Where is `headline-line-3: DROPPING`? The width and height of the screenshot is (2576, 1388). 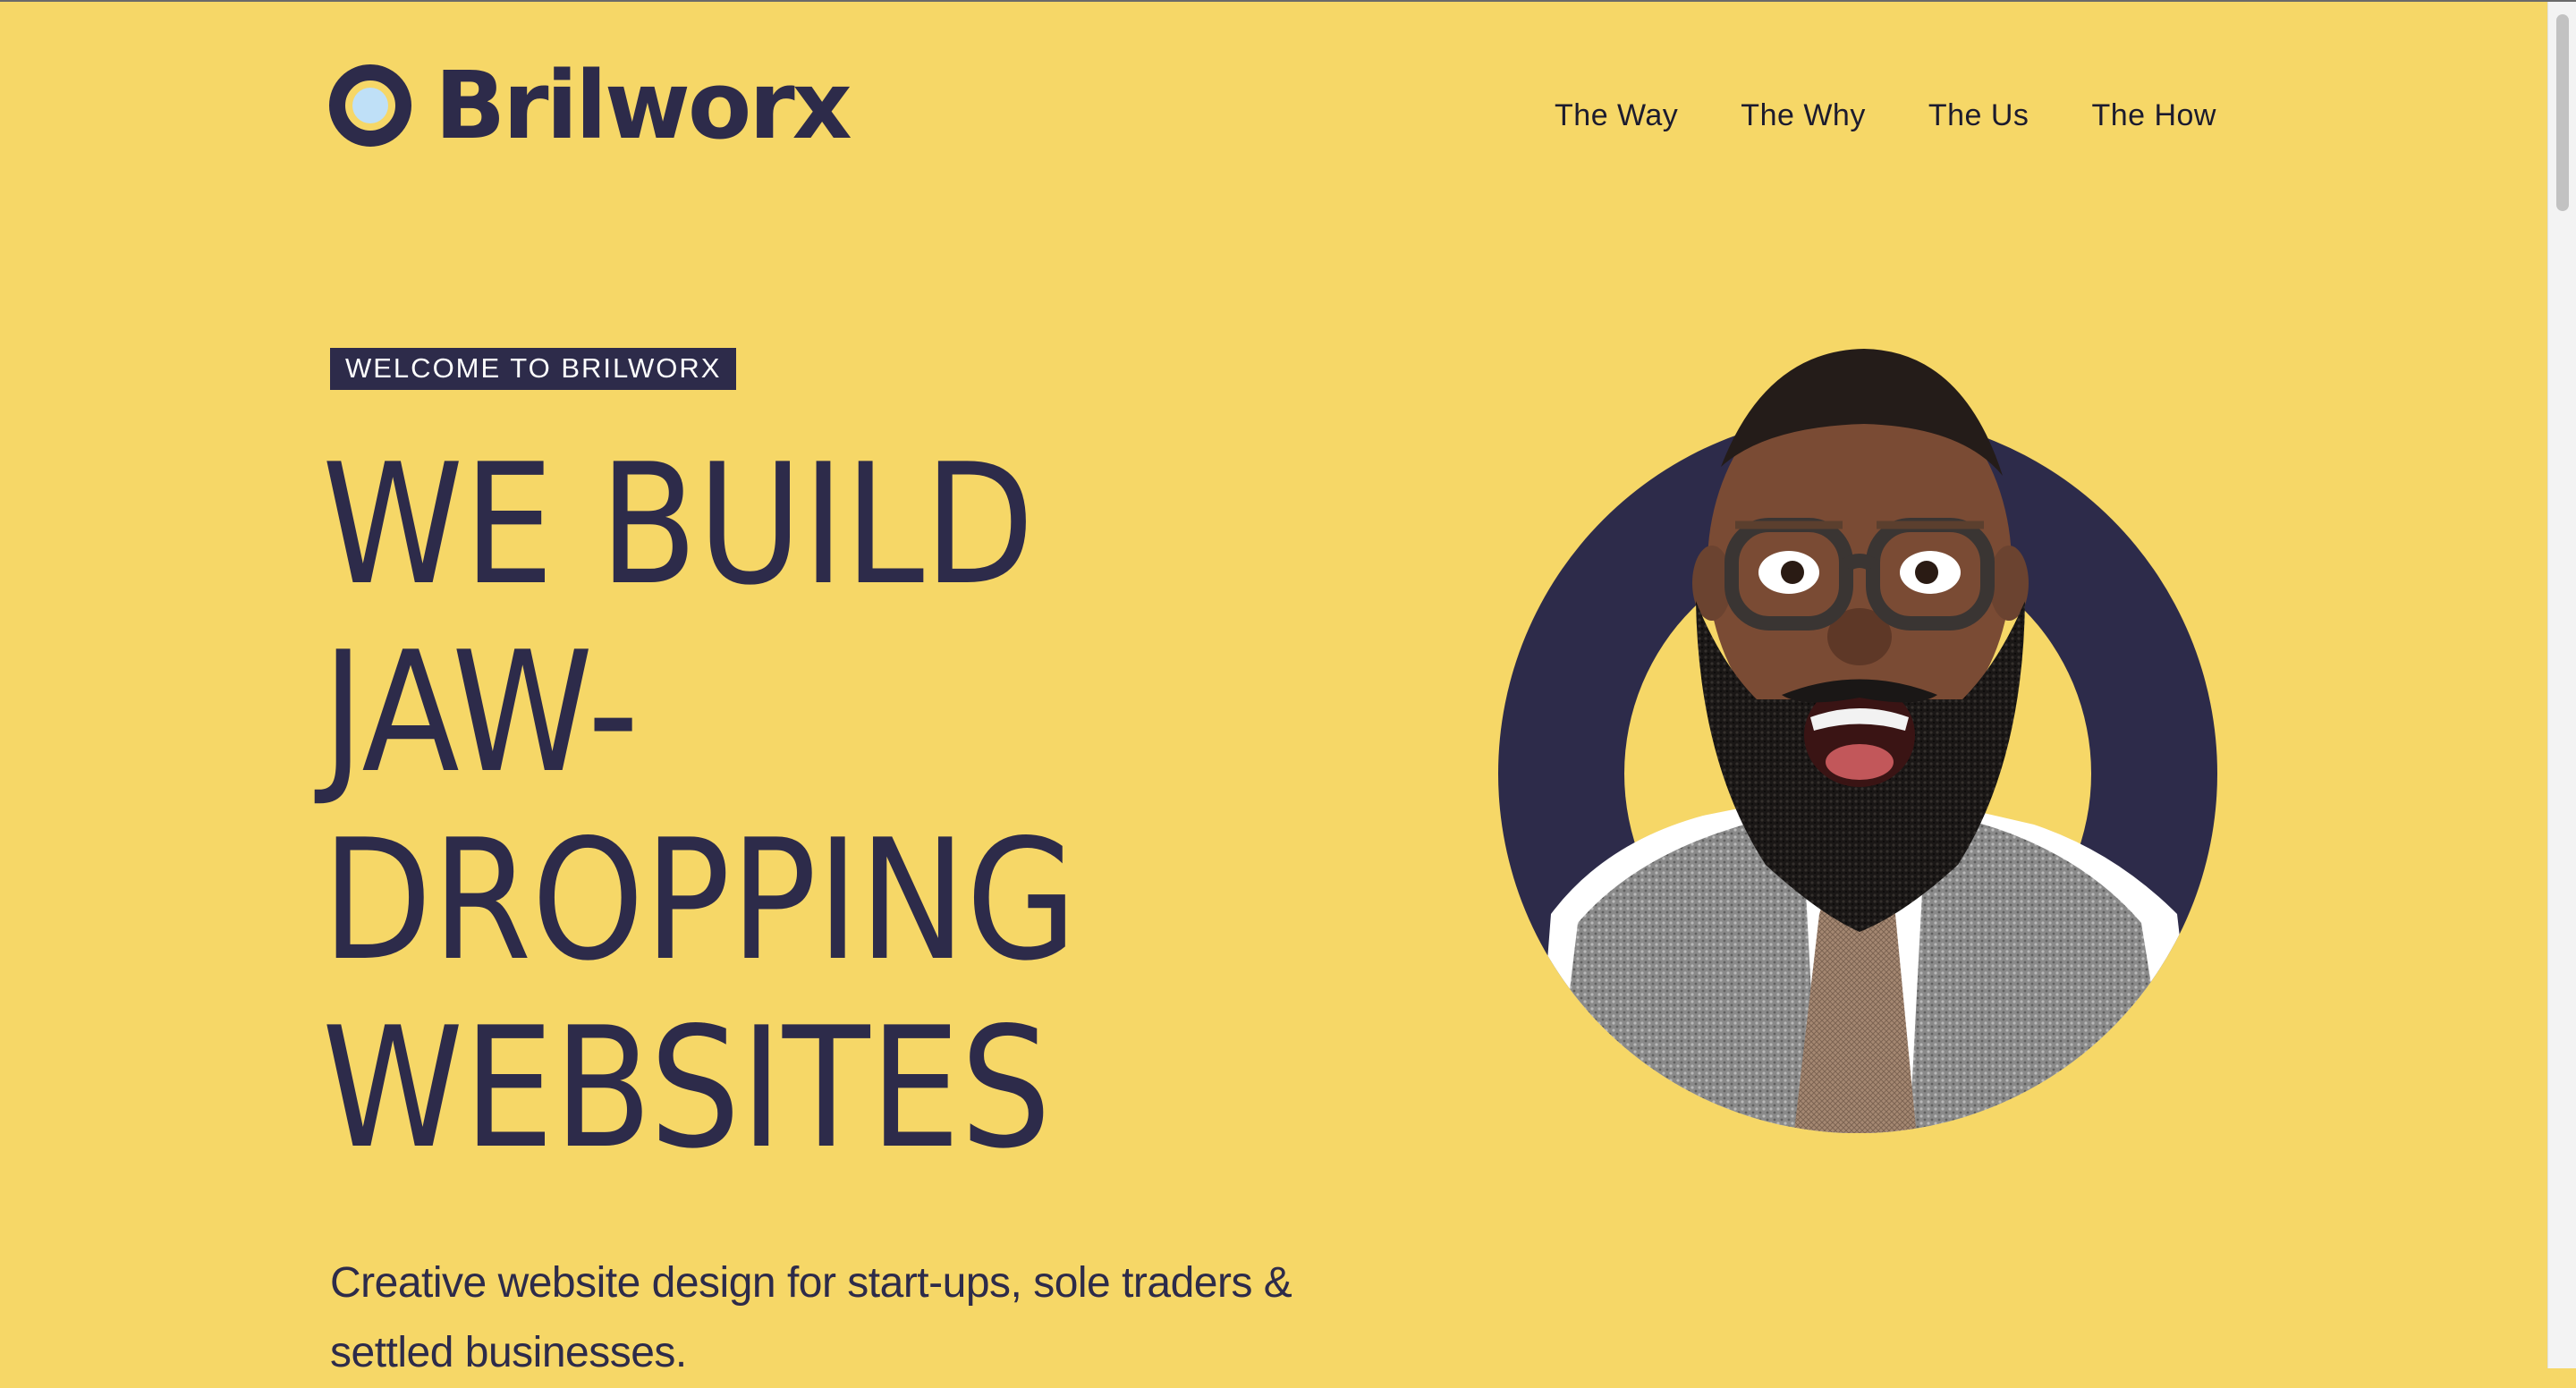
headline-line-3: DROPPING is located at coordinates (699, 900).